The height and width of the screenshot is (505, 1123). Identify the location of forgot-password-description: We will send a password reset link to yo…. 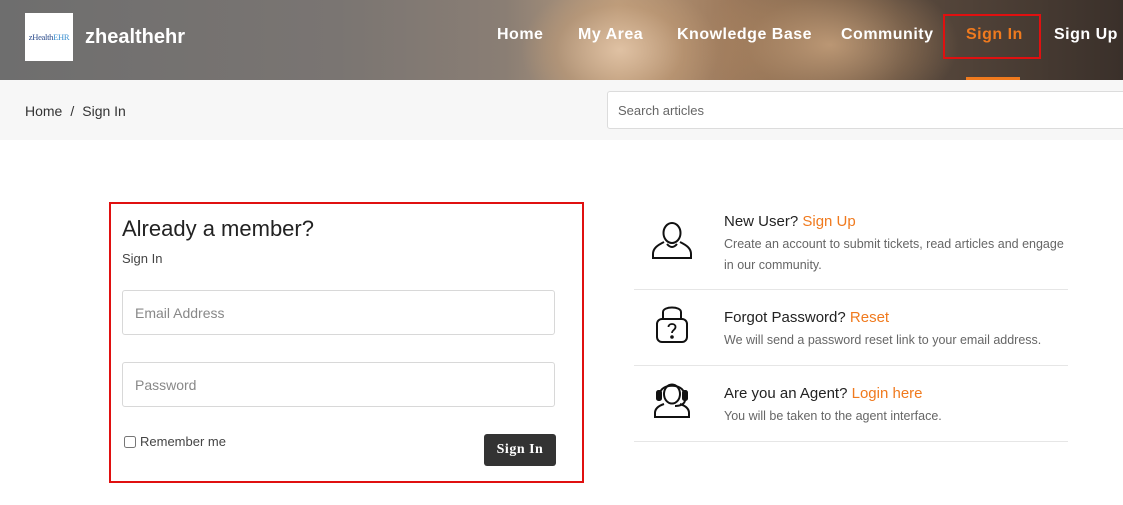
(883, 340).